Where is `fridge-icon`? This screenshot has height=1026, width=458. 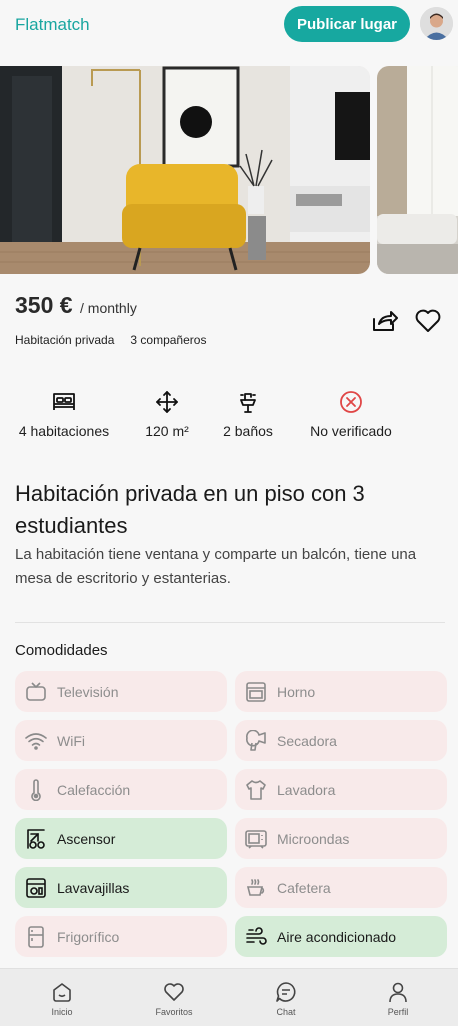 fridge-icon is located at coordinates (36, 936).